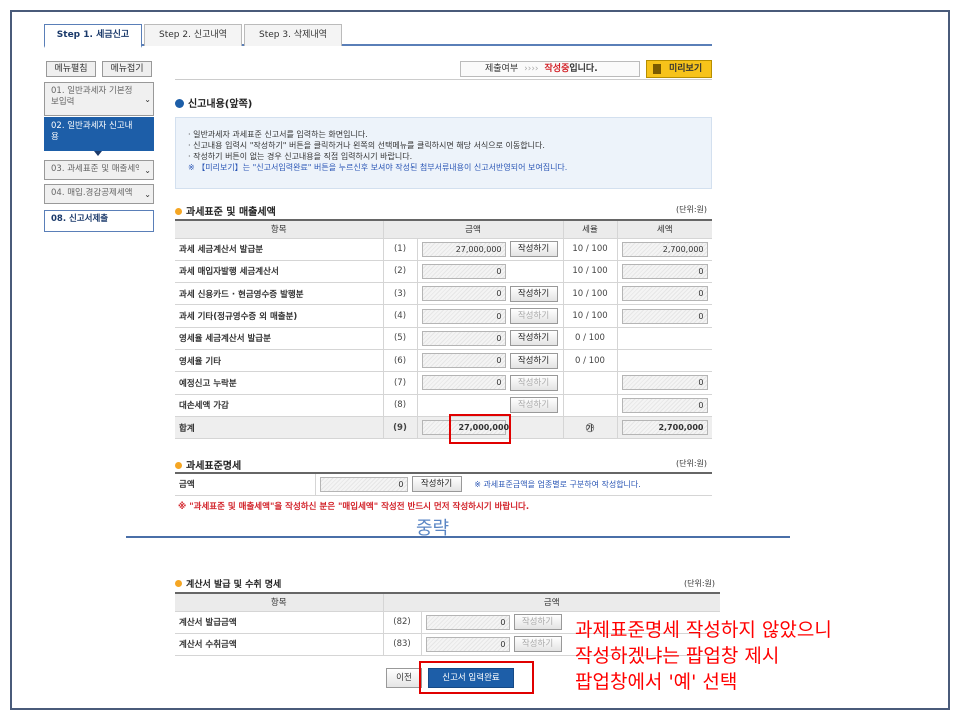  I want to click on row-number: (83), so click(402, 645).